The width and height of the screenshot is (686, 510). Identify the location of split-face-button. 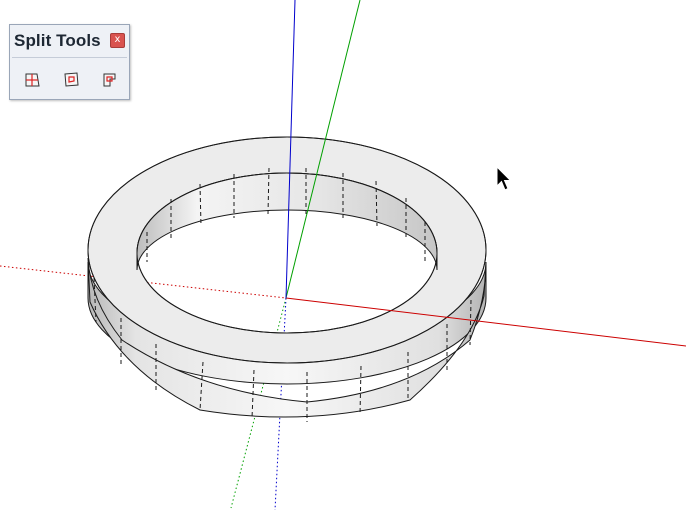
(71, 79).